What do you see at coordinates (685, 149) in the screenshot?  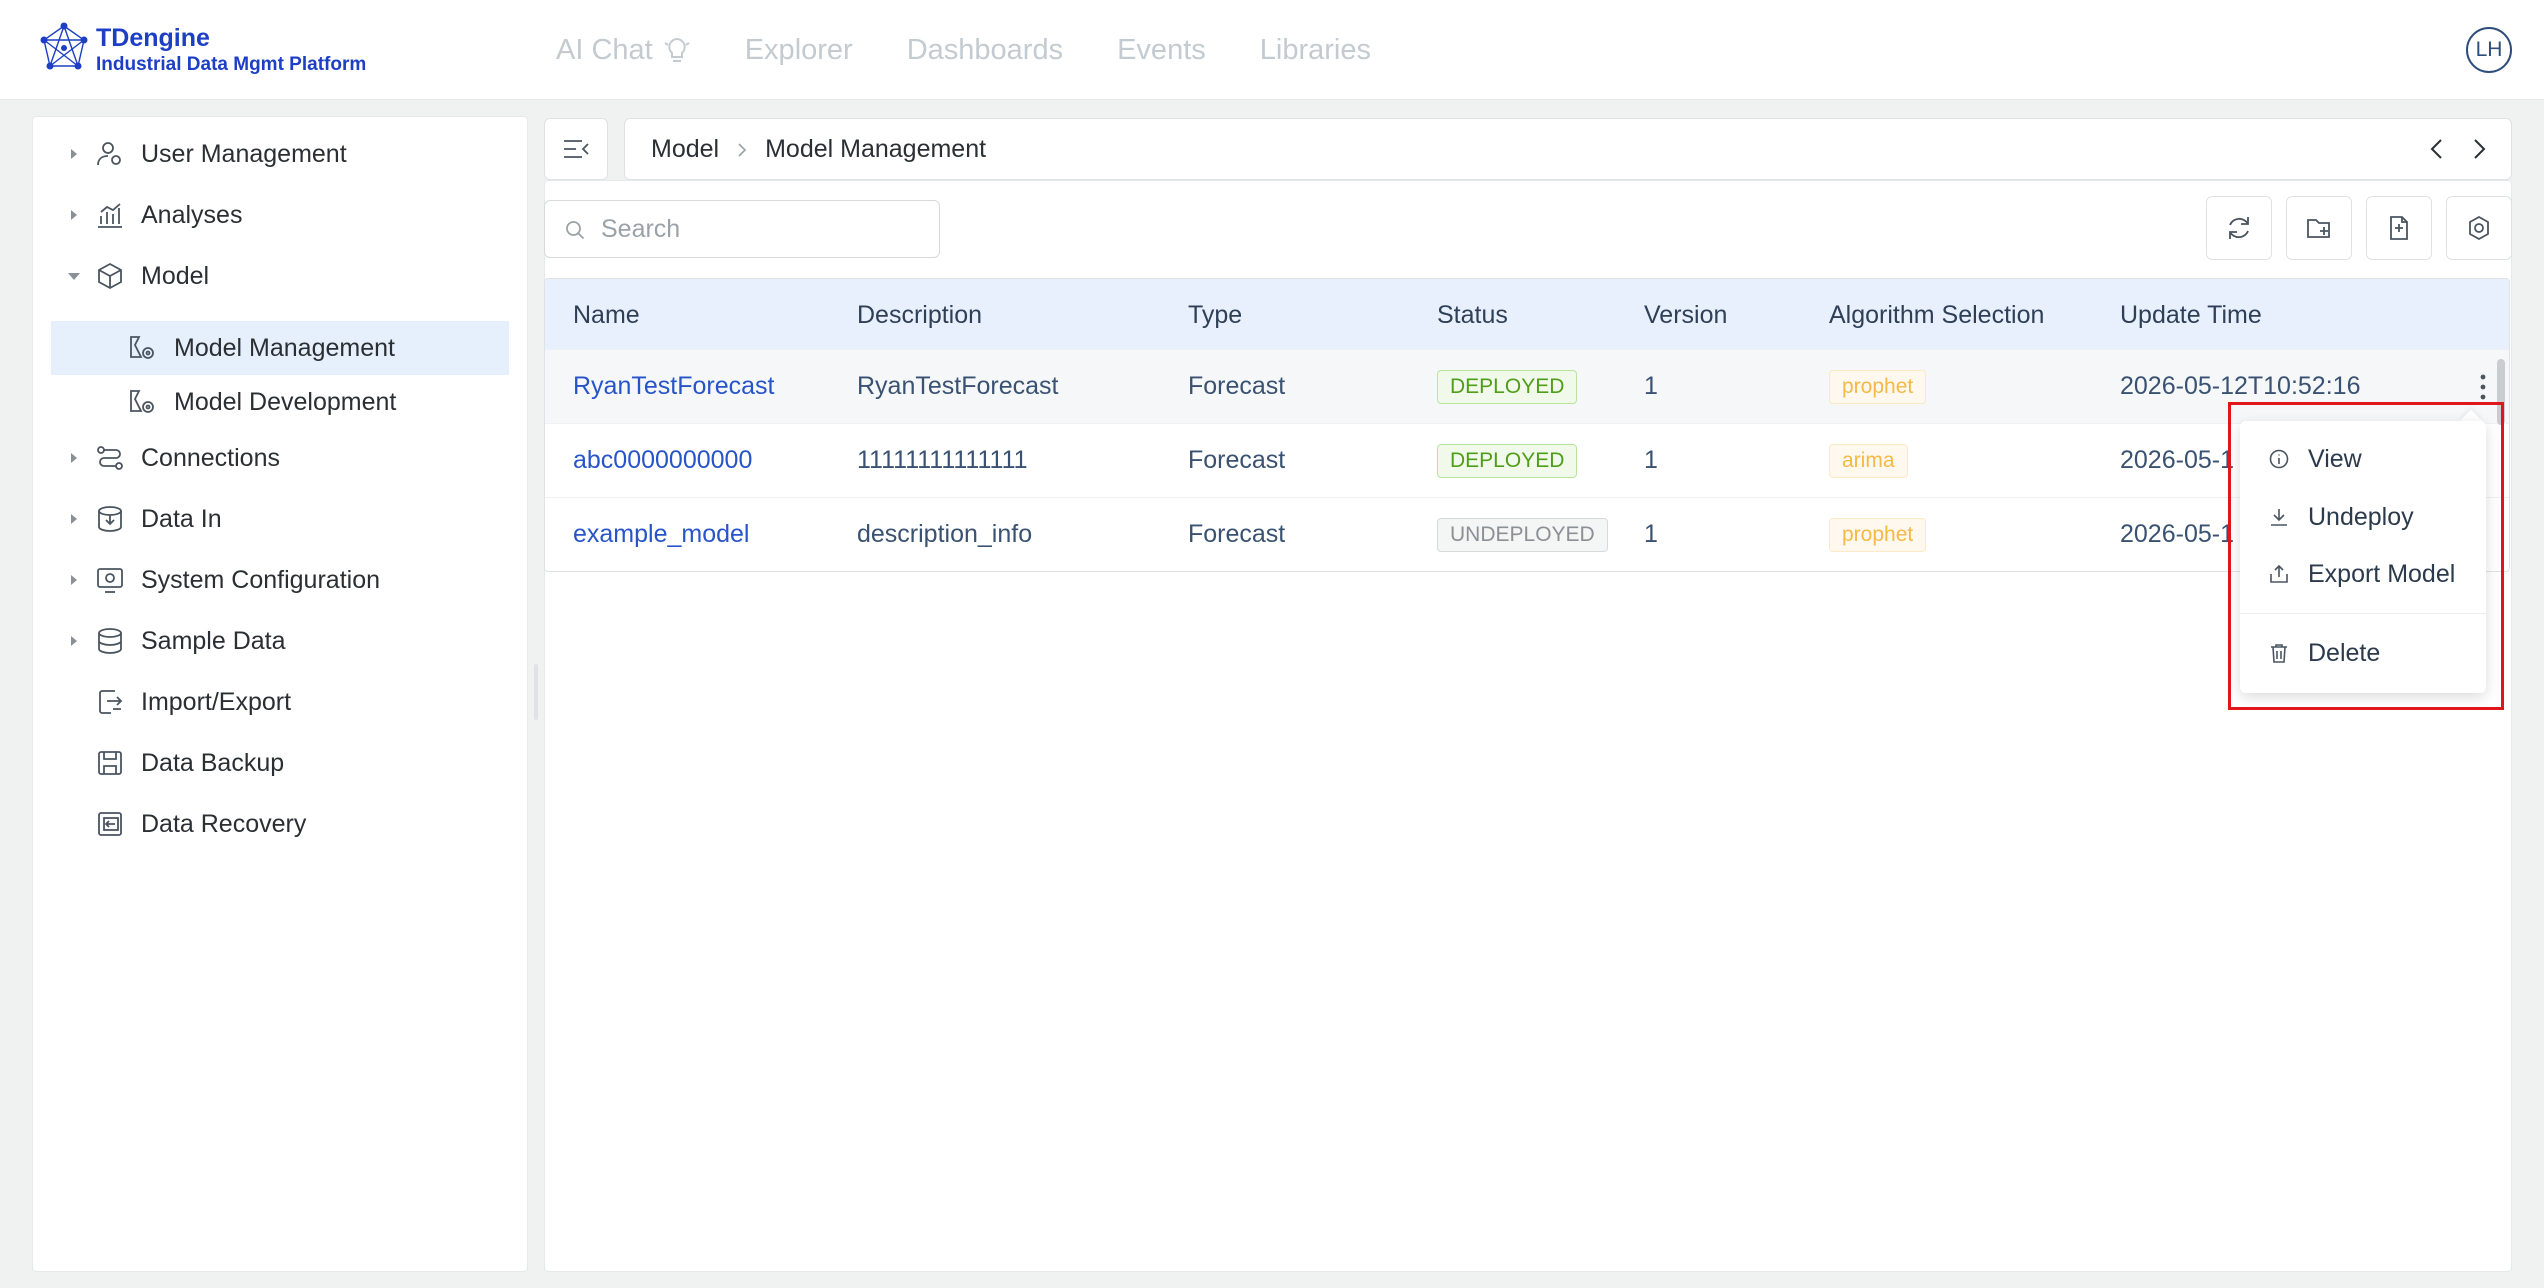 I see `breadcrumb-item-model: Model` at bounding box center [685, 149].